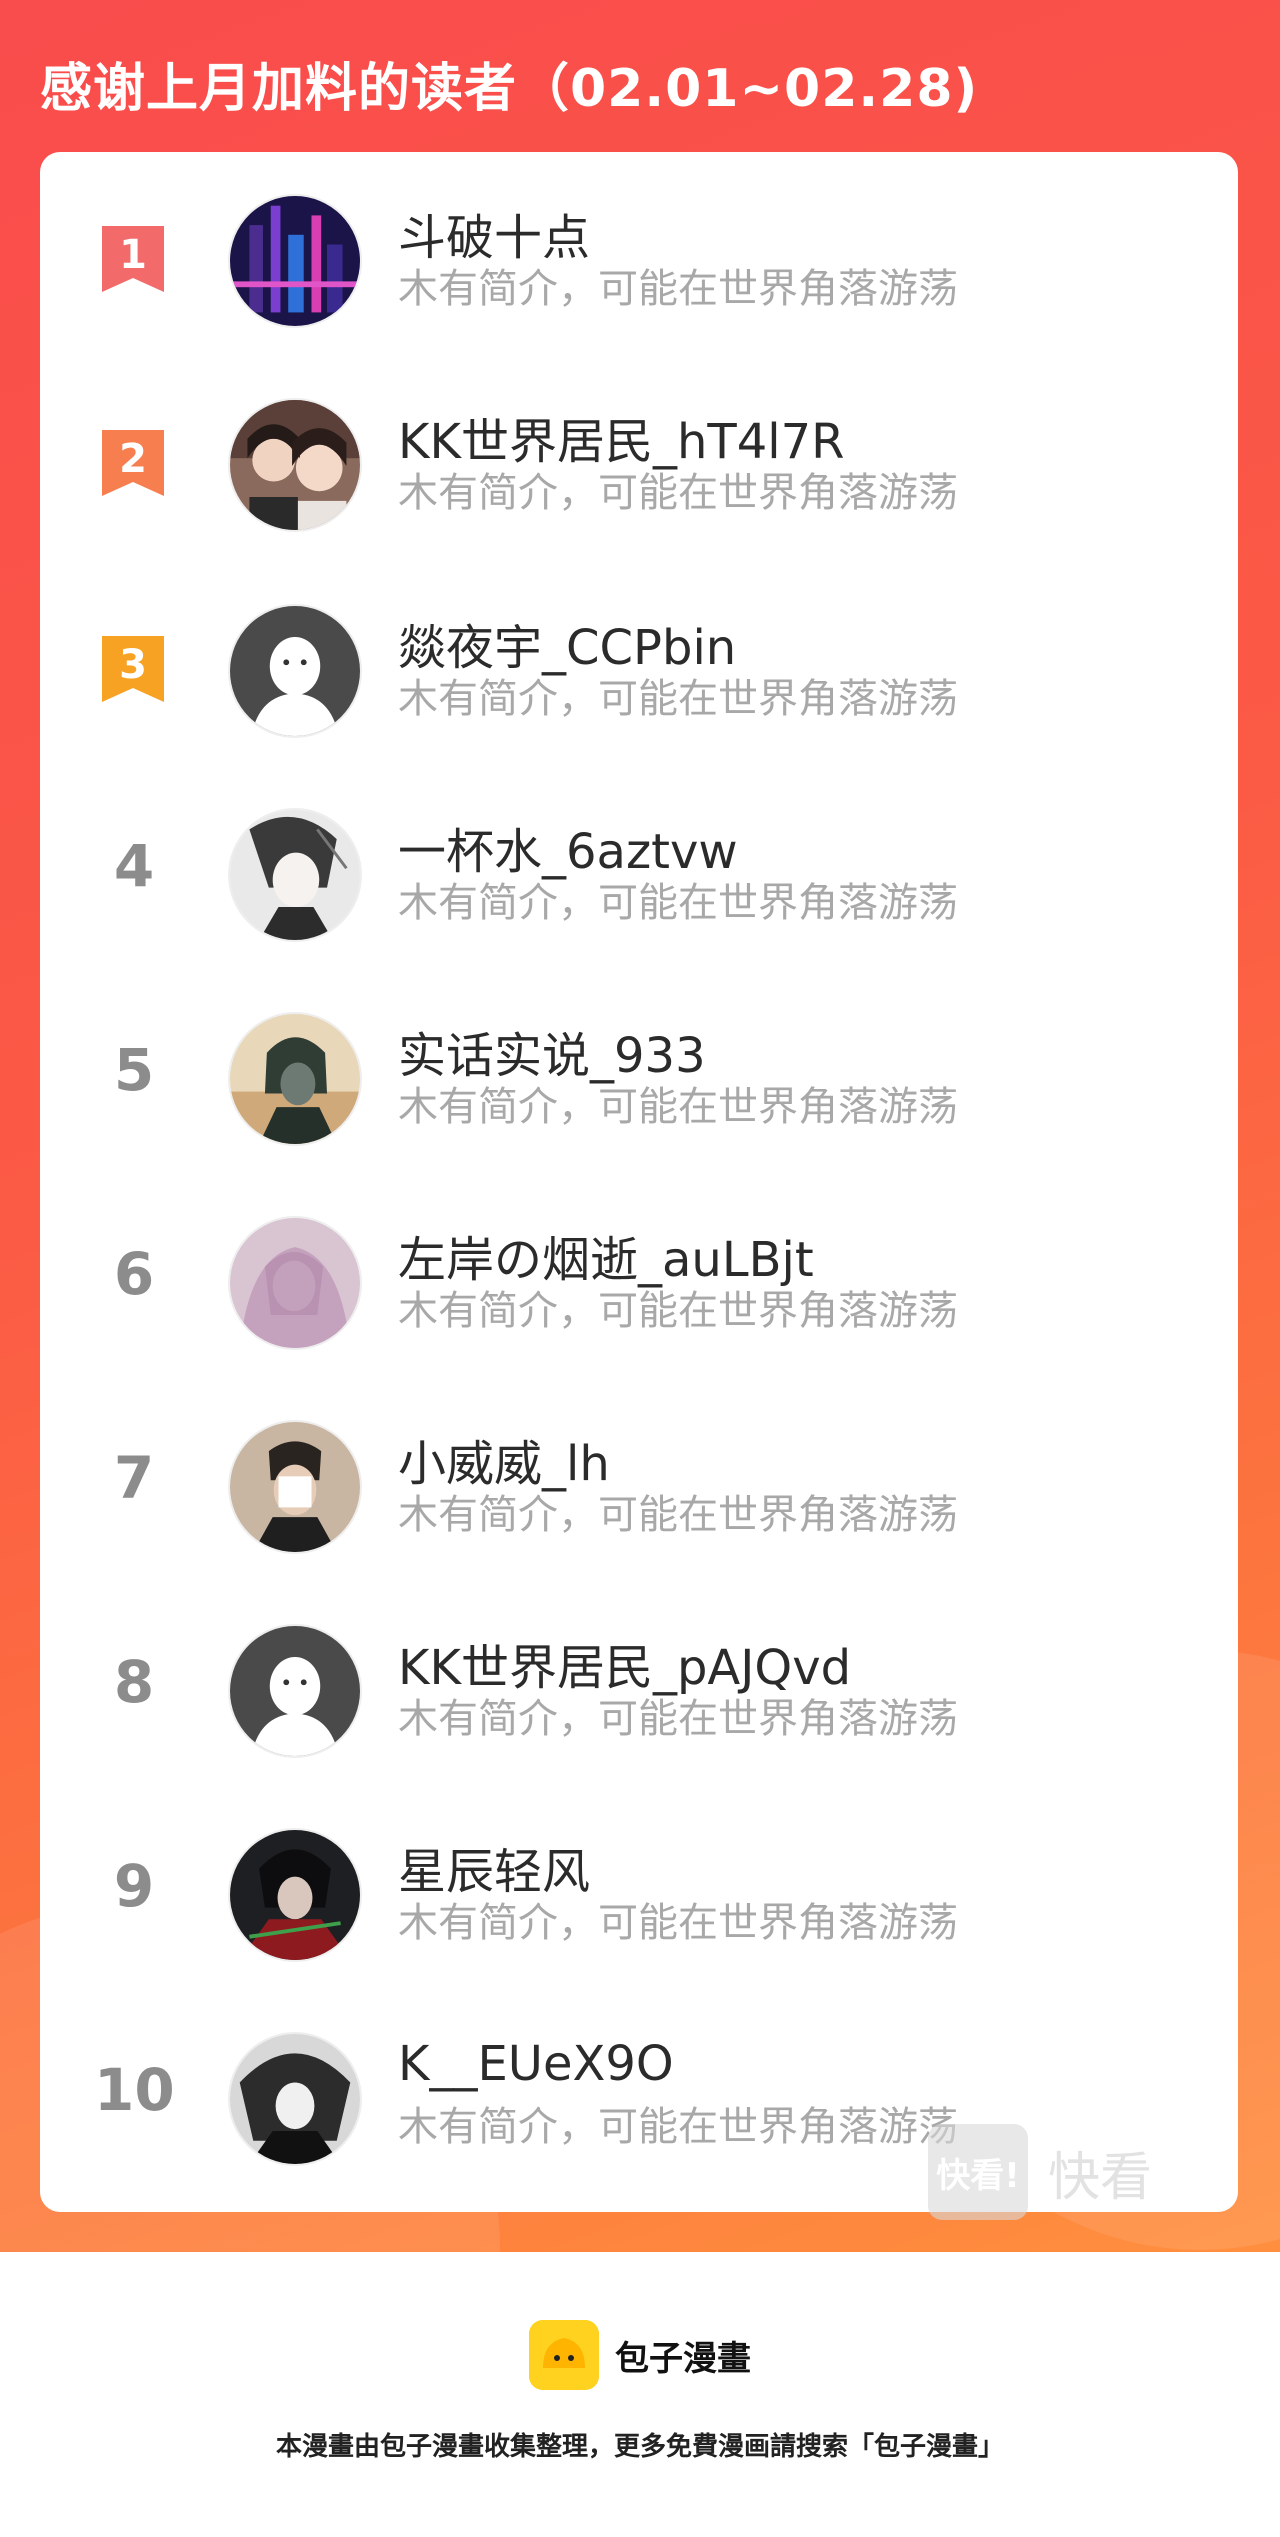 This screenshot has height=2537, width=1280. I want to click on rank-number: 4, so click(134, 866).